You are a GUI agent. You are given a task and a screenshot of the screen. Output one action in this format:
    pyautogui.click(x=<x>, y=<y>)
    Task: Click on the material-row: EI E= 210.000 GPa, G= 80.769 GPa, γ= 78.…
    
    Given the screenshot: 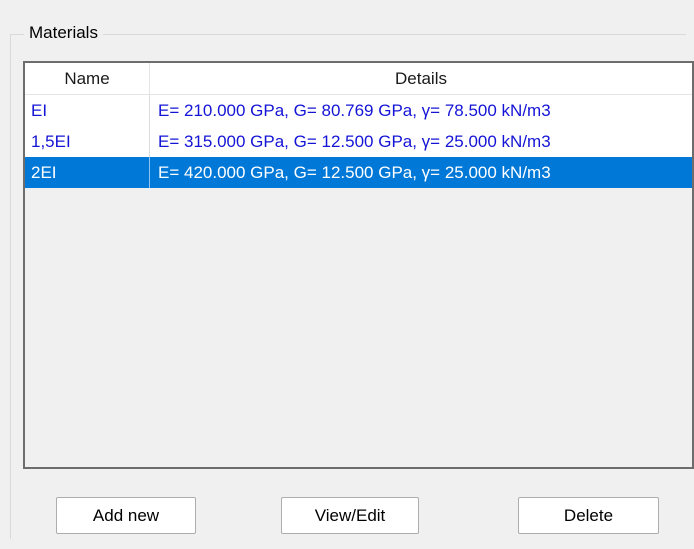 What is the action you would take?
    pyautogui.click(x=358, y=110)
    